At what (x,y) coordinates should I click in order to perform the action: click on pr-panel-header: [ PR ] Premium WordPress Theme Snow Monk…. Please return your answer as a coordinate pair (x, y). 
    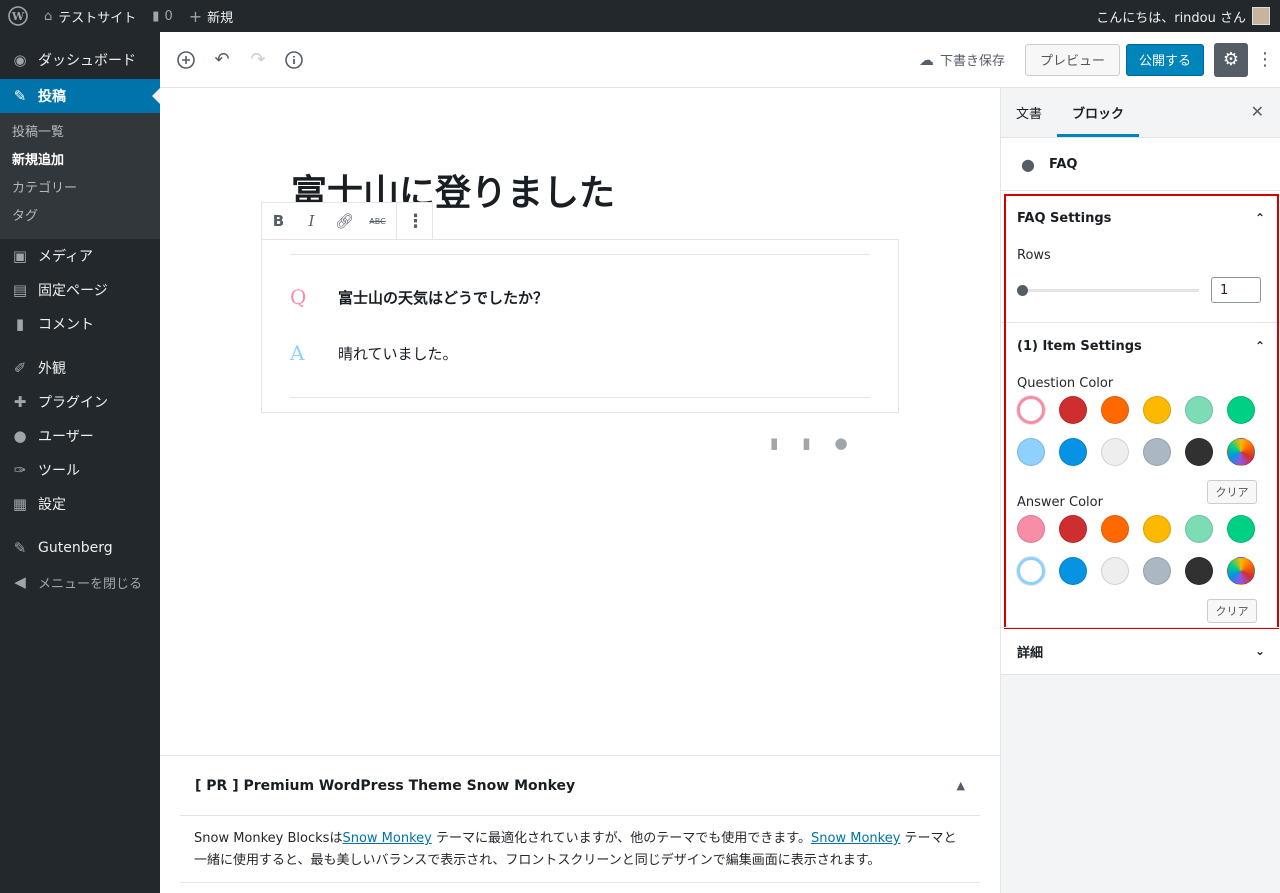
    Looking at the image, I should click on (580, 786).